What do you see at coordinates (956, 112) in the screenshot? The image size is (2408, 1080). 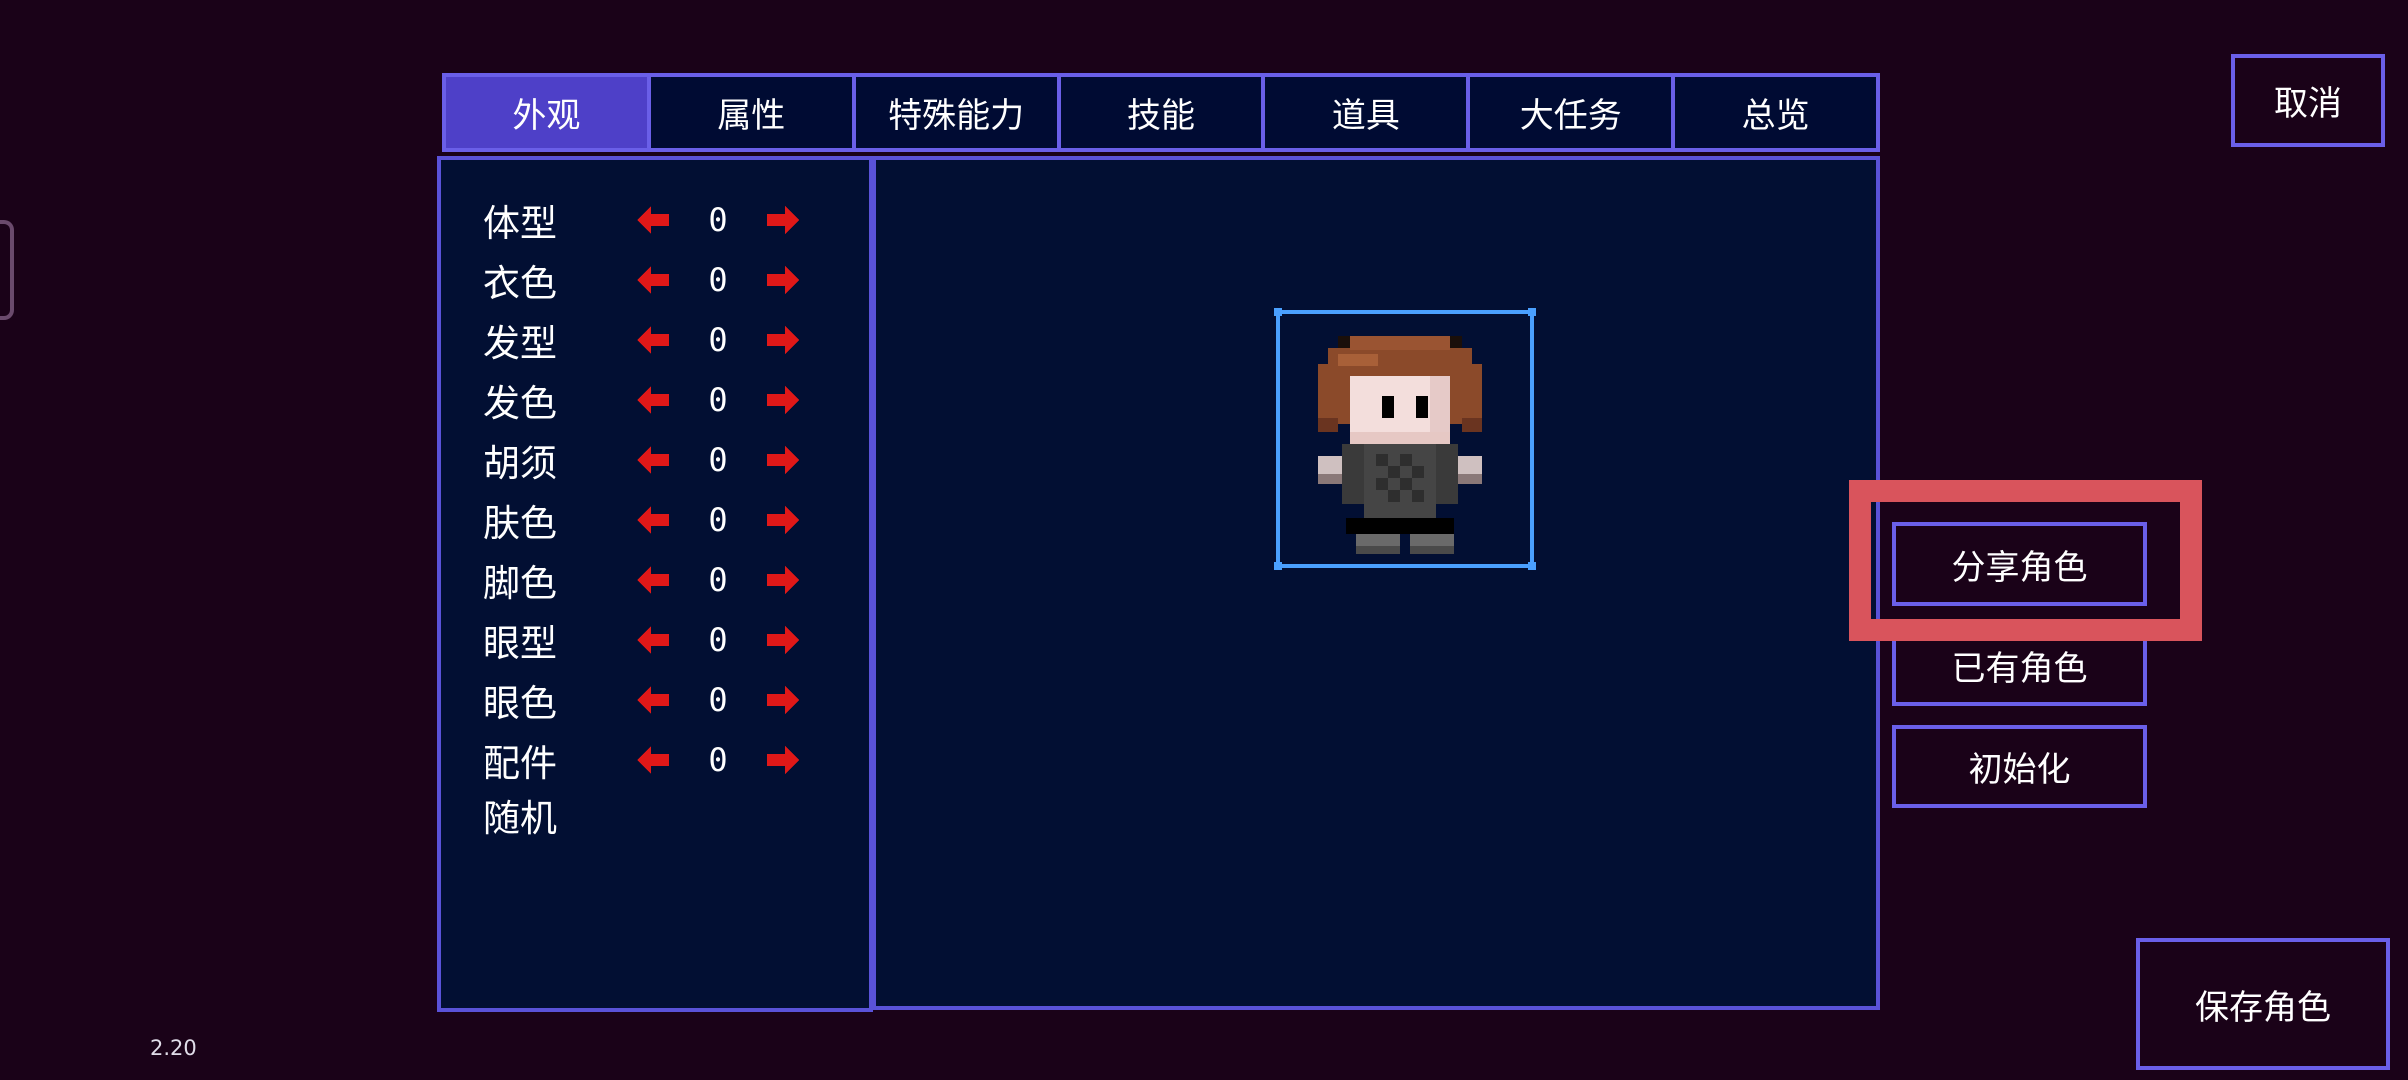 I see `tab-special-abilities: 特殊能力` at bounding box center [956, 112].